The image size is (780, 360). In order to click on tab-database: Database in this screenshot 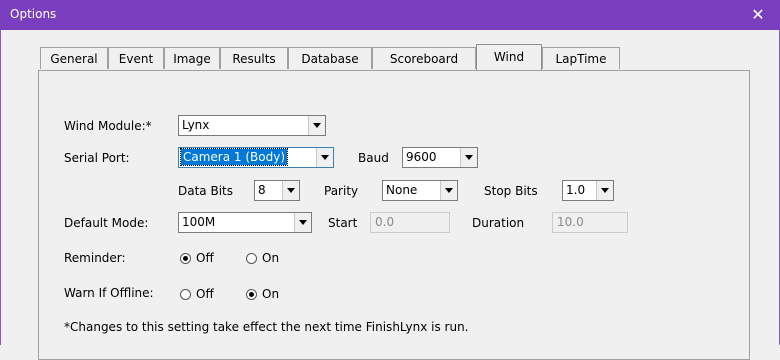, I will do `click(330, 58)`.